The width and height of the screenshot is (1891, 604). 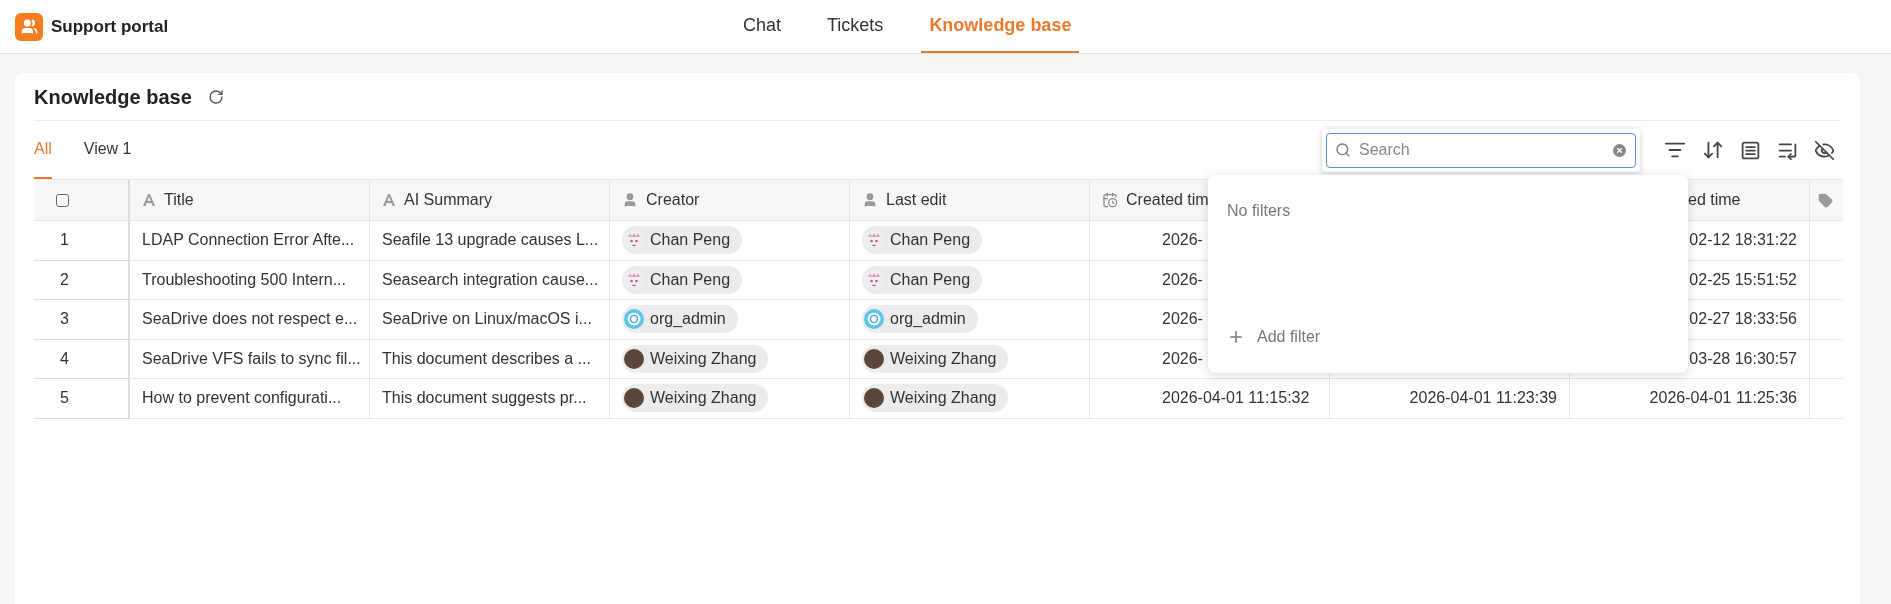 What do you see at coordinates (916, 200) in the screenshot?
I see `column-header: Last edit` at bounding box center [916, 200].